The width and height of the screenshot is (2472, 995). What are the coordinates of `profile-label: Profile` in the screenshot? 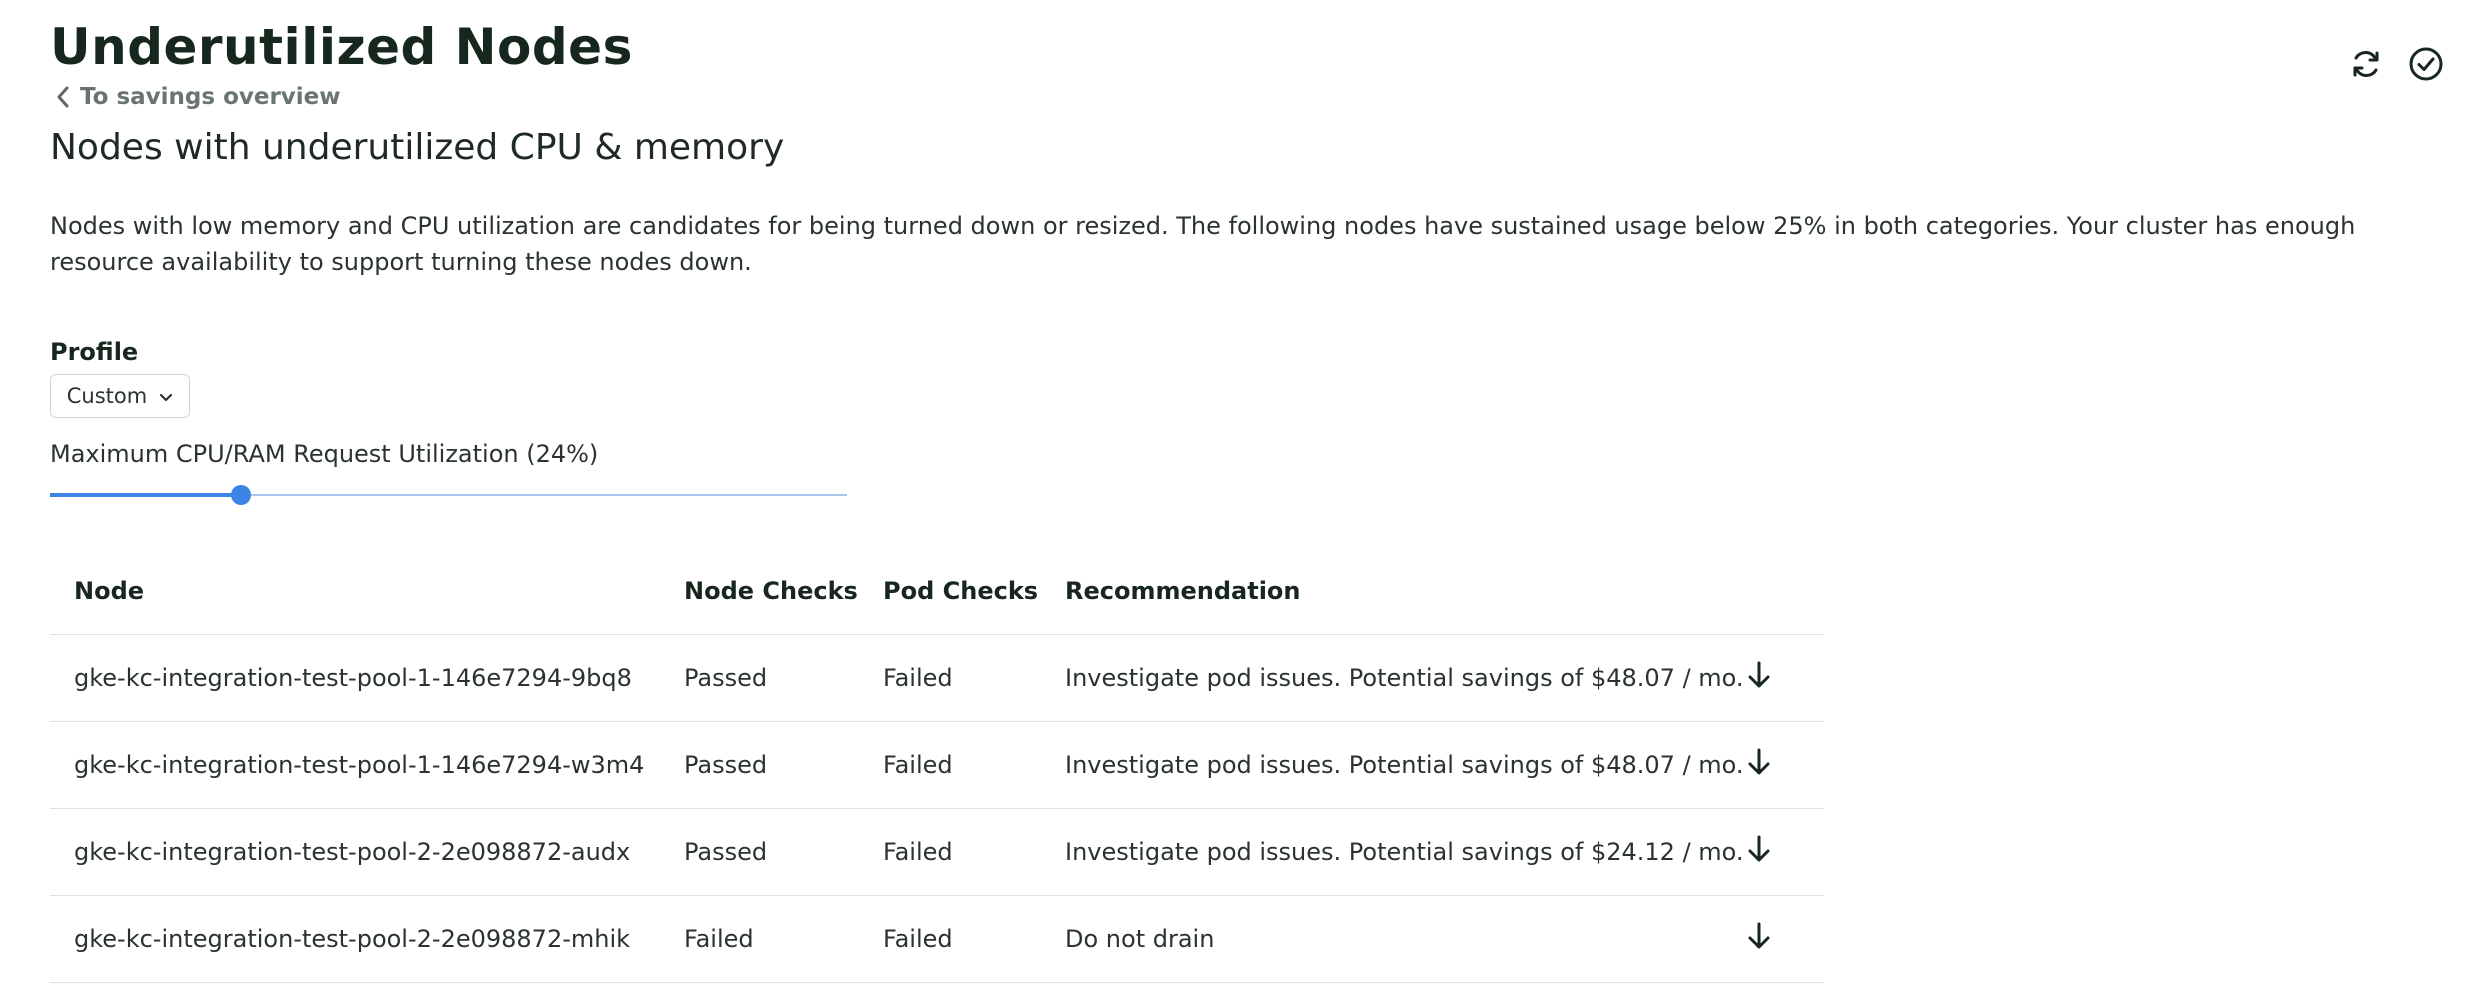 It's located at (94, 352).